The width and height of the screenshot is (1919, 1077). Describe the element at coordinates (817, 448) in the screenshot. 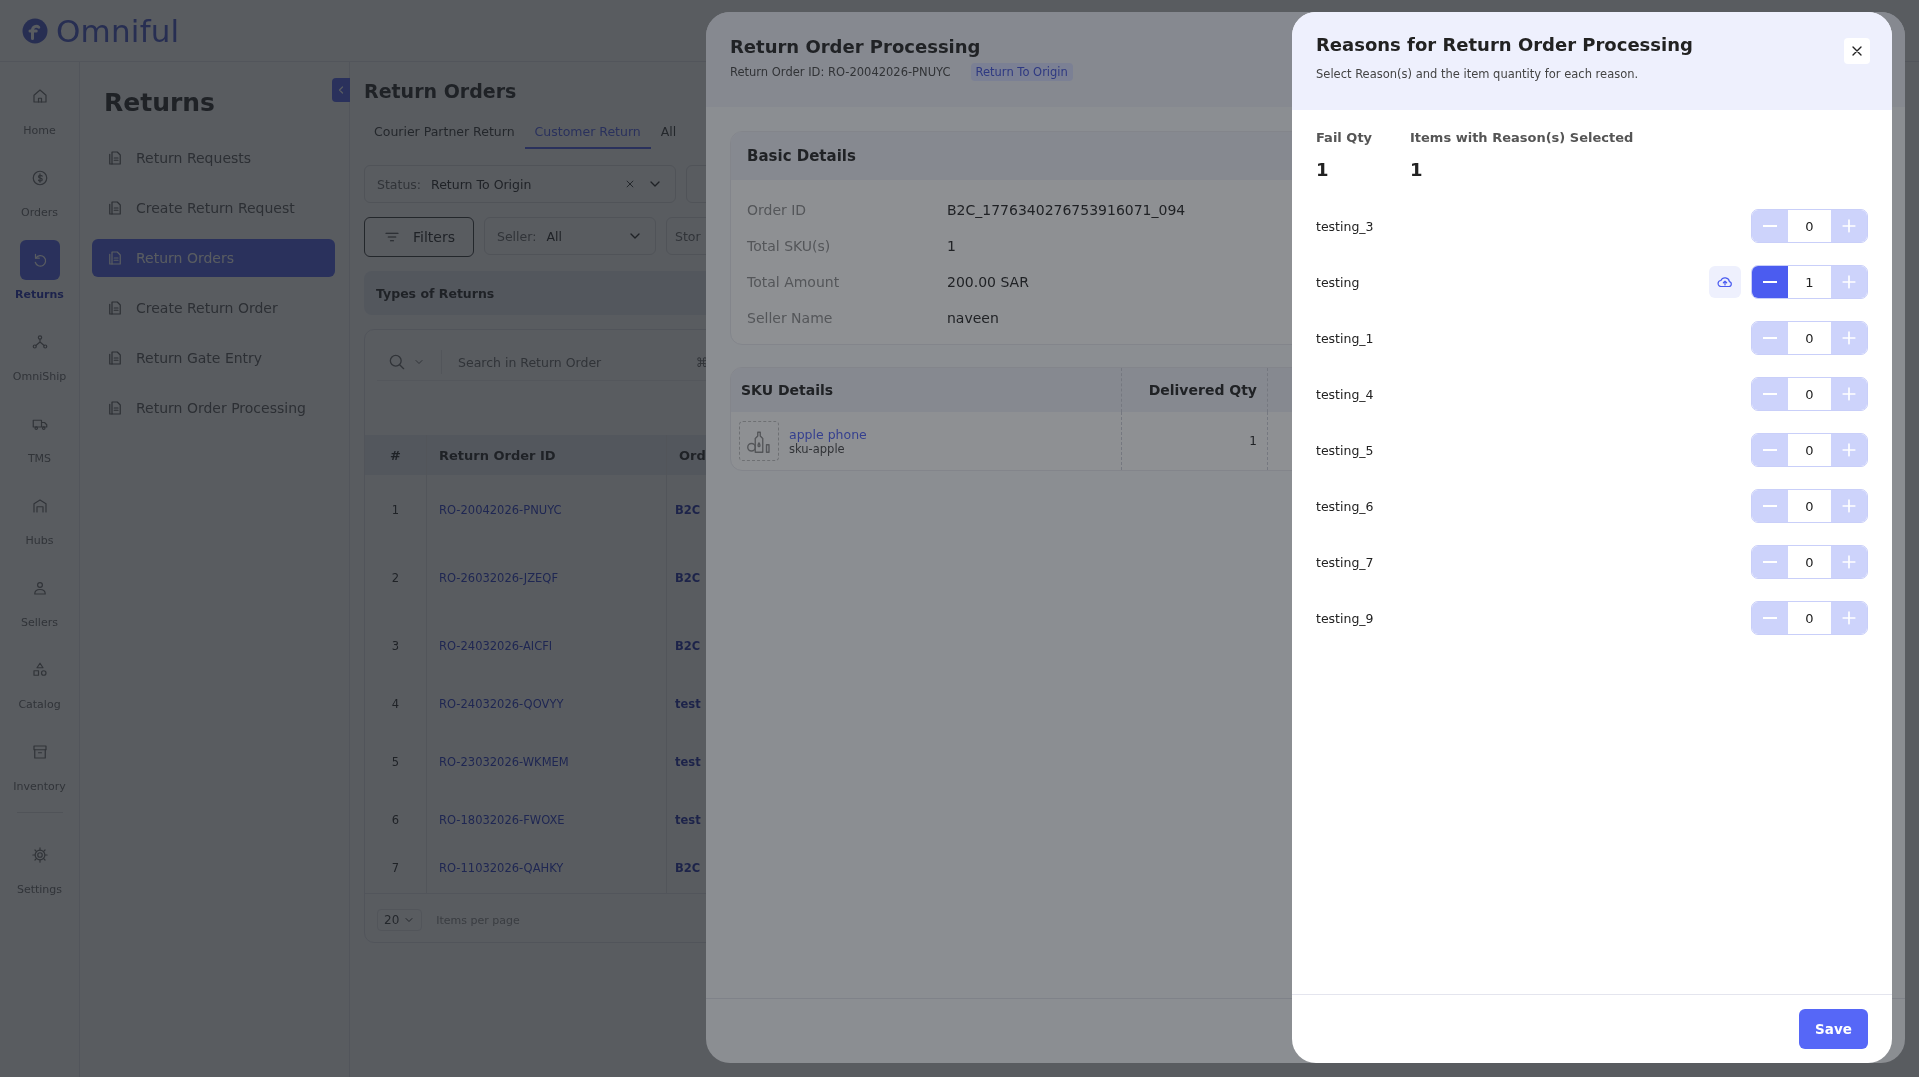

I see `sku-code: sku-apple` at that location.